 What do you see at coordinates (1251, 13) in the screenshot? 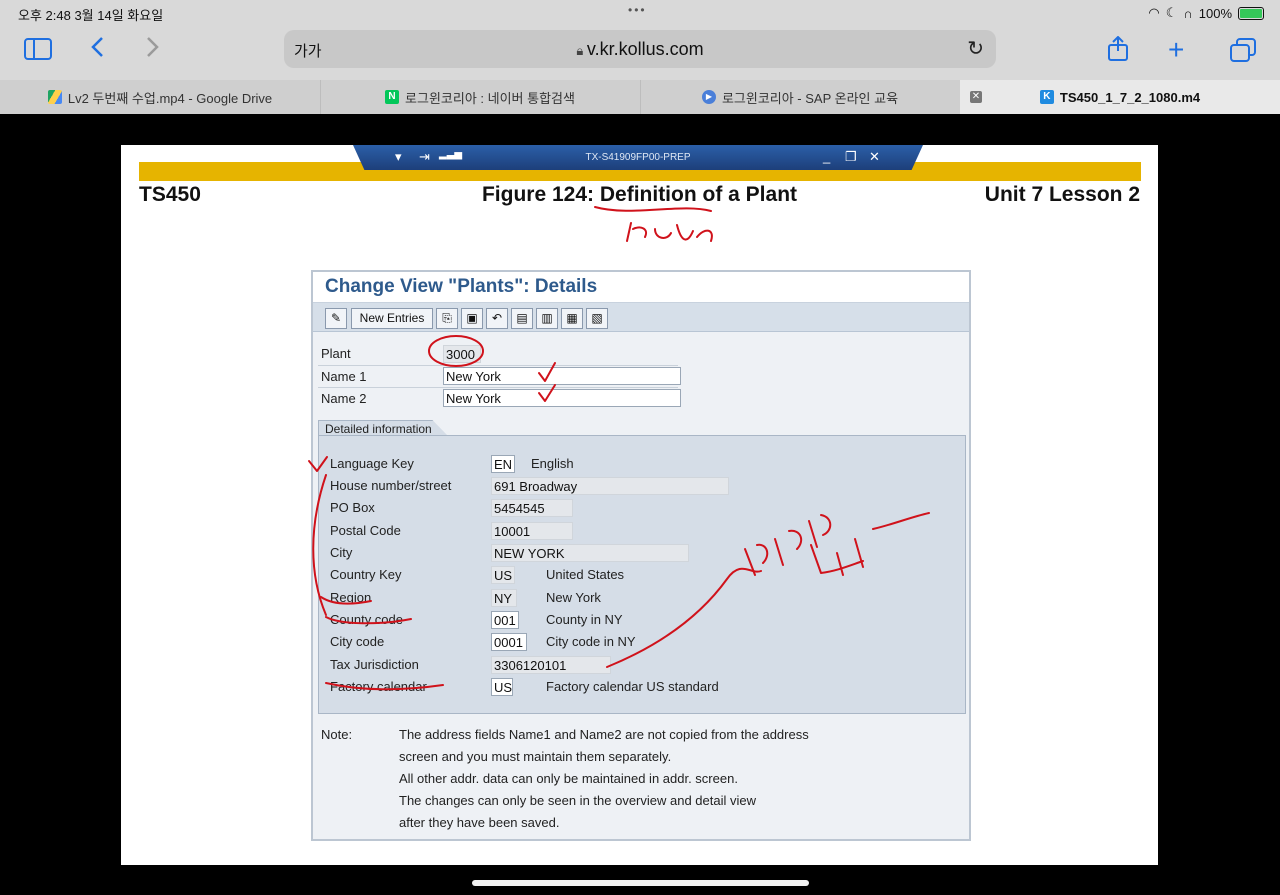
I see `battery-icon` at bounding box center [1251, 13].